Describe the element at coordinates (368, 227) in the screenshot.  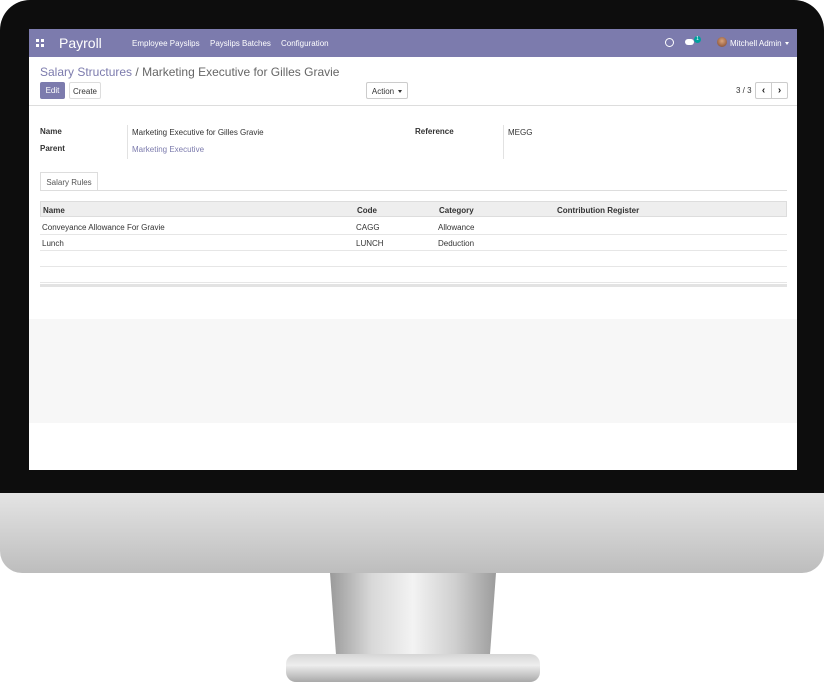
I see `cell-code: CAGG` at that location.